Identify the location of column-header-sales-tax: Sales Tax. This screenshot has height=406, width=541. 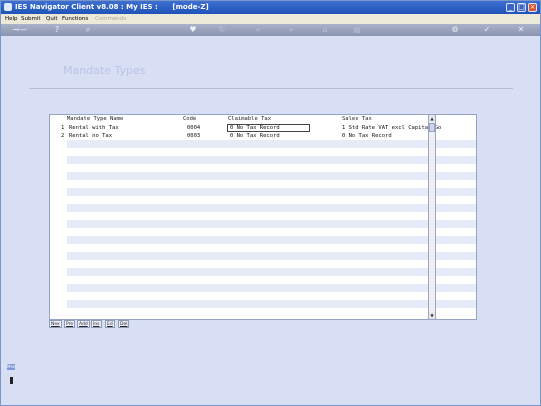
(357, 119).